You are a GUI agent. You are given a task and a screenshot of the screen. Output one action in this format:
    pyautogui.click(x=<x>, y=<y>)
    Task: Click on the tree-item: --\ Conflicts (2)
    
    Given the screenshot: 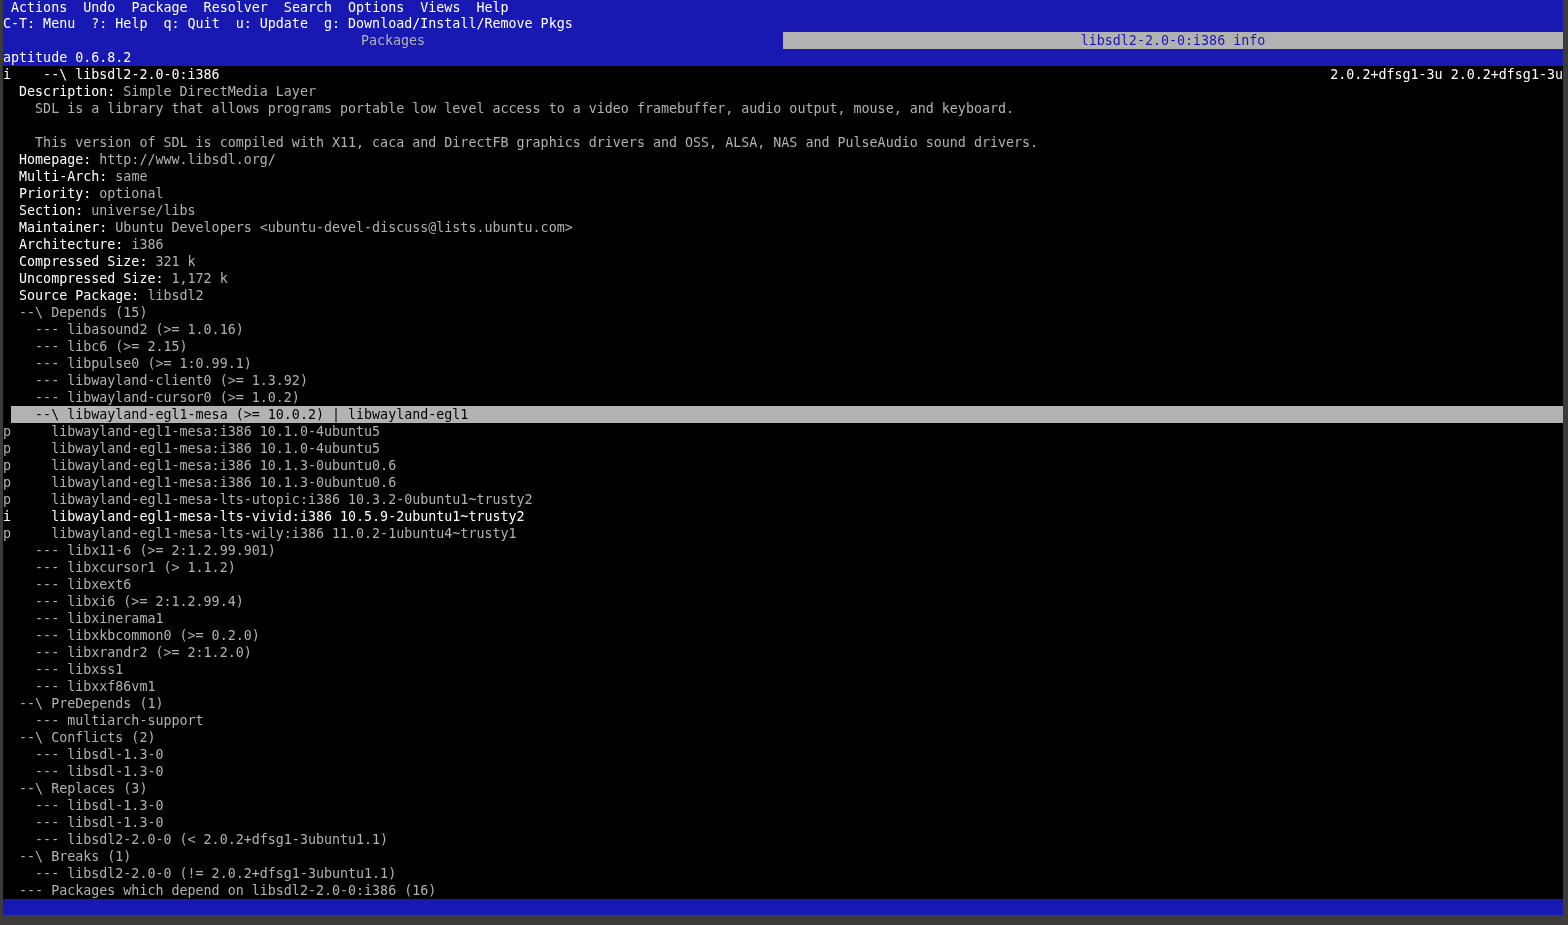 What is the action you would take?
    pyautogui.click(x=787, y=737)
    